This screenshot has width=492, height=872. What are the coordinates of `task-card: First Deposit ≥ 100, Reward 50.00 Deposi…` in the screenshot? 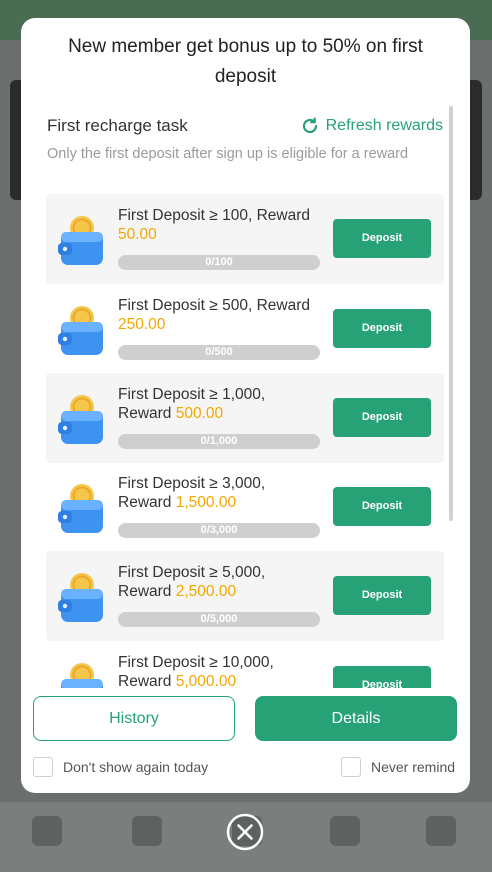 It's located at (245, 239).